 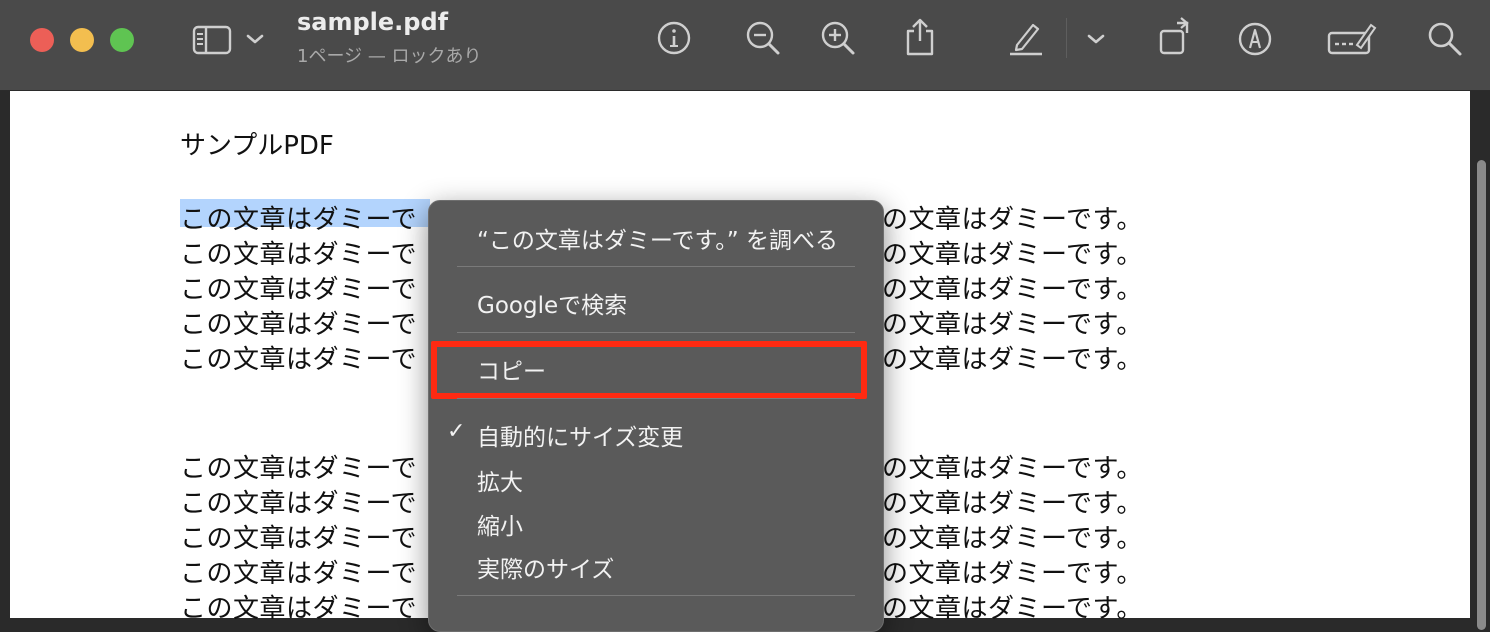 What do you see at coordinates (456, 431) in the screenshot?
I see `checkmark-icon: ✓` at bounding box center [456, 431].